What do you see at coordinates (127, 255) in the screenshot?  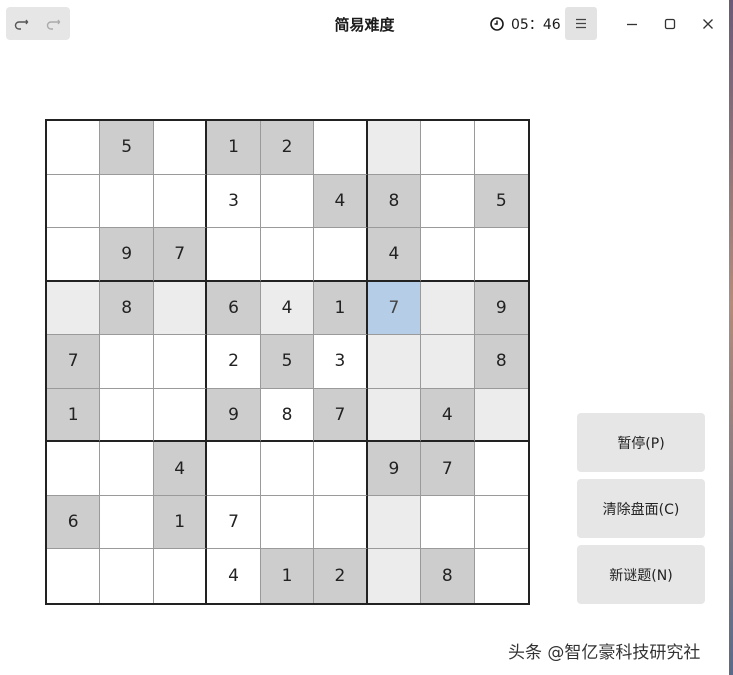 I see `sudoku-cell-r3-c2: 9` at bounding box center [127, 255].